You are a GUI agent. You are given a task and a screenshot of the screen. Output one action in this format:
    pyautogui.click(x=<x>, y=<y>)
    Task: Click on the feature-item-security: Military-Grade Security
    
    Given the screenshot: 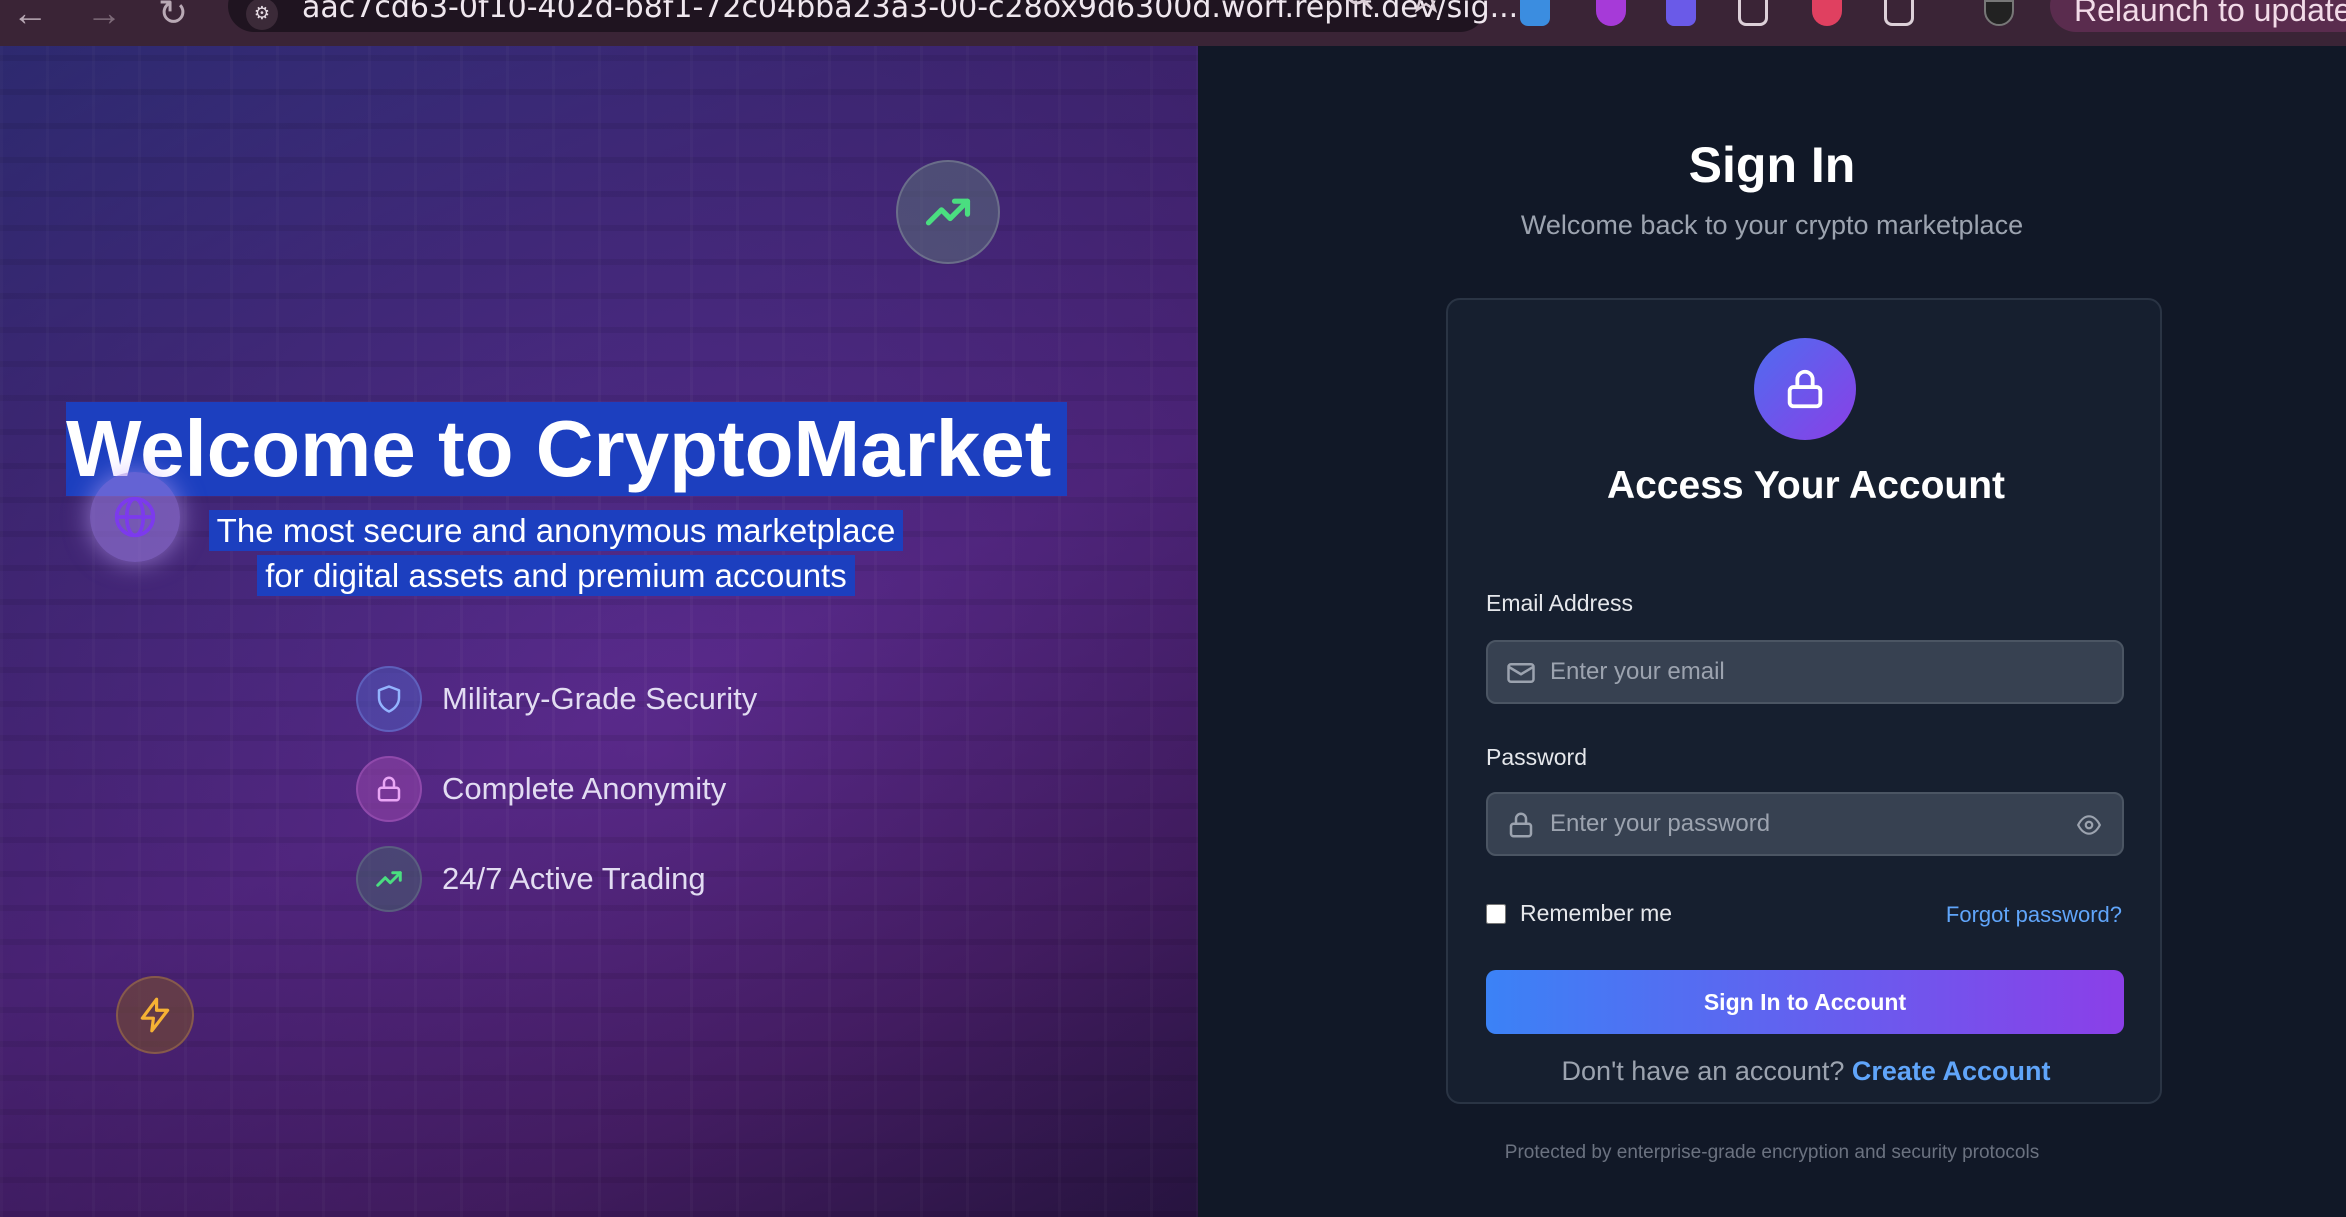 What is the action you would take?
    pyautogui.click(x=556, y=699)
    